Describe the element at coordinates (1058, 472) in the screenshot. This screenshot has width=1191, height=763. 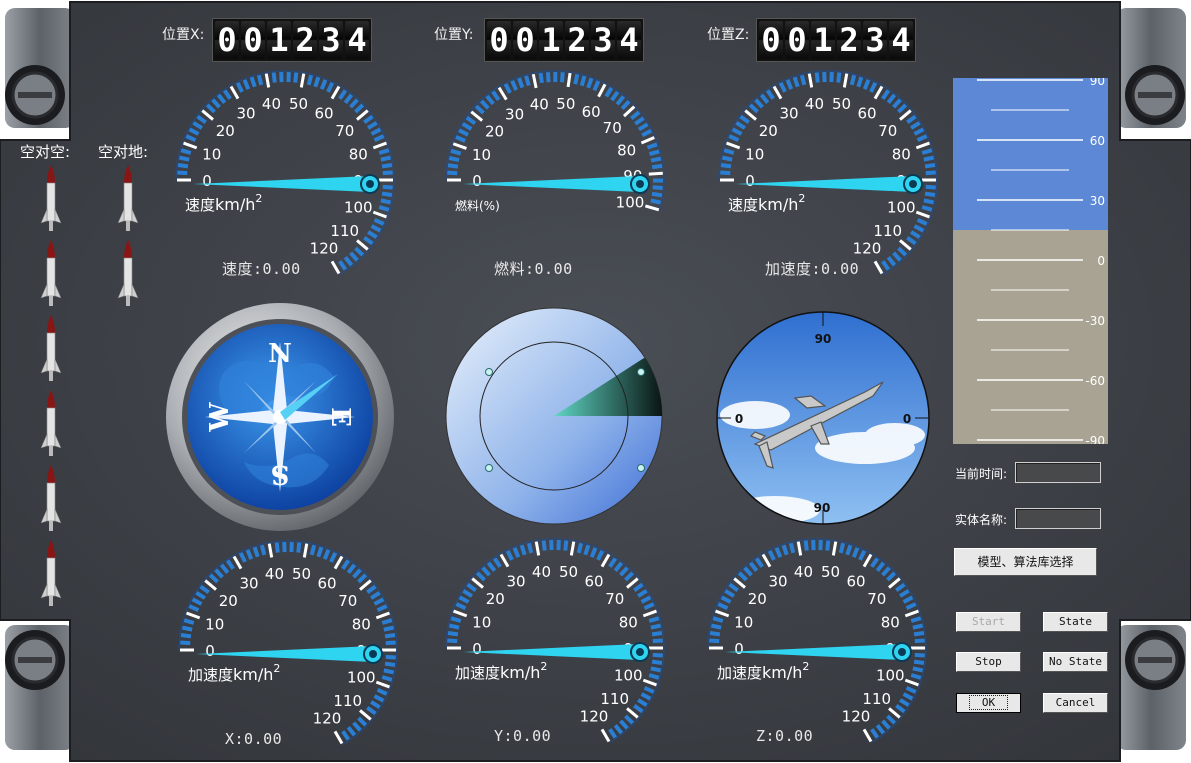
I see `current-time-field` at that location.